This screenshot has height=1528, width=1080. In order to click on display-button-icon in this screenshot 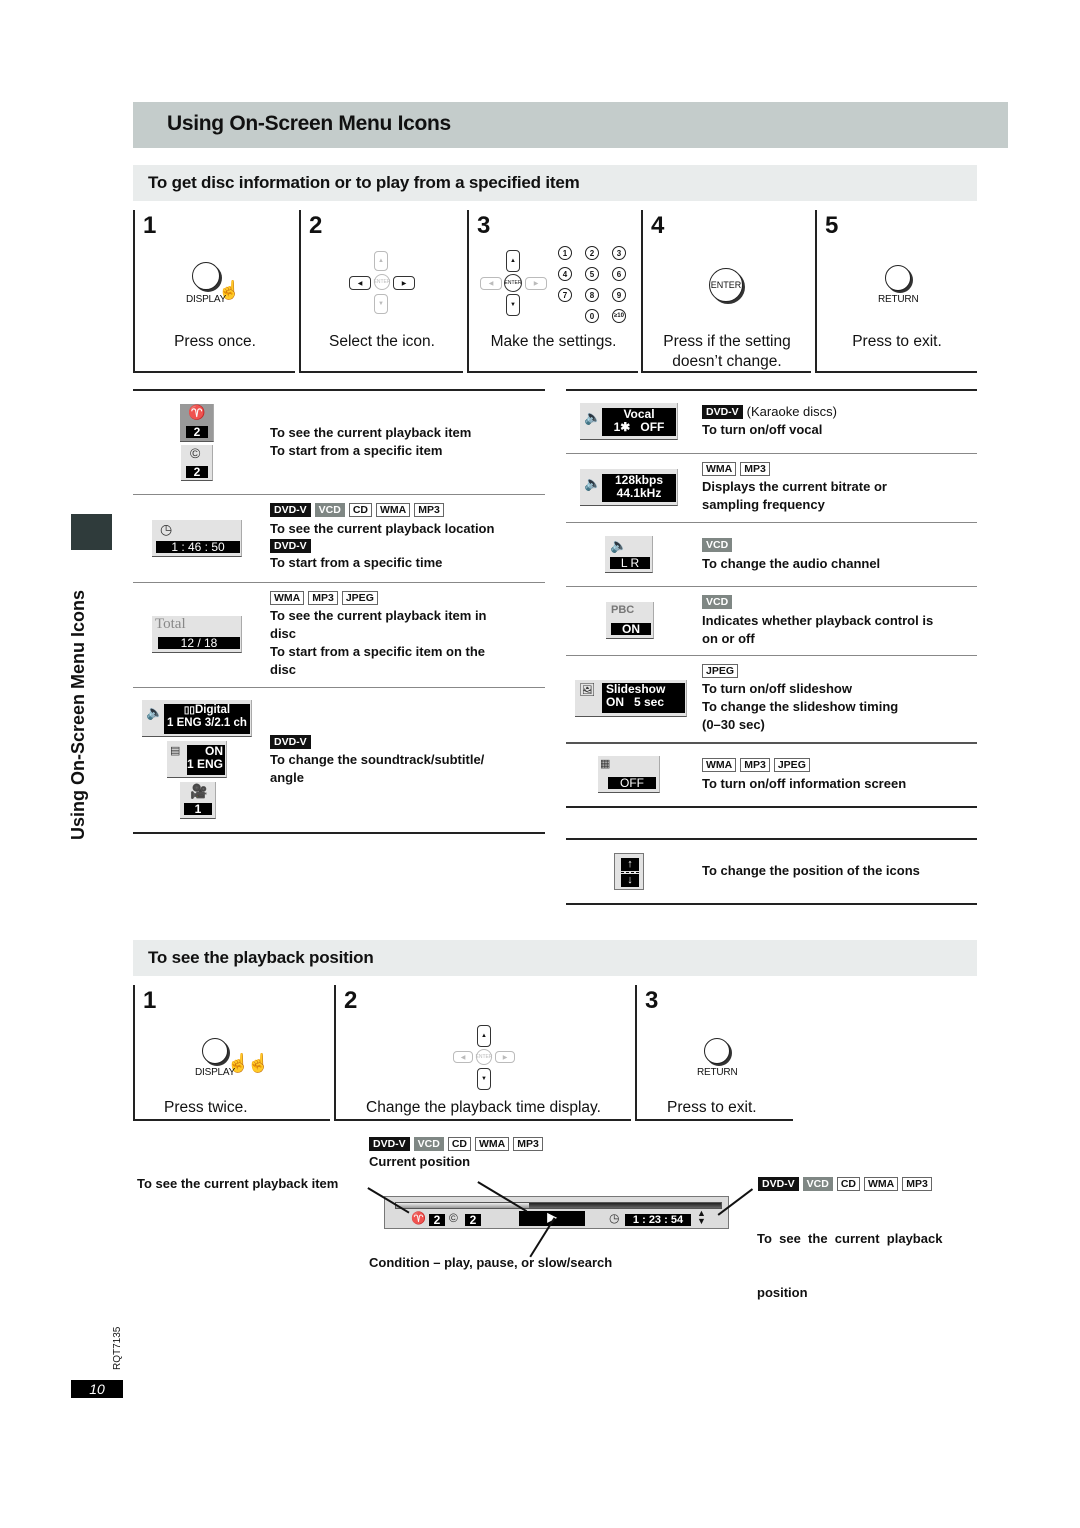, I will do `click(206, 276)`.